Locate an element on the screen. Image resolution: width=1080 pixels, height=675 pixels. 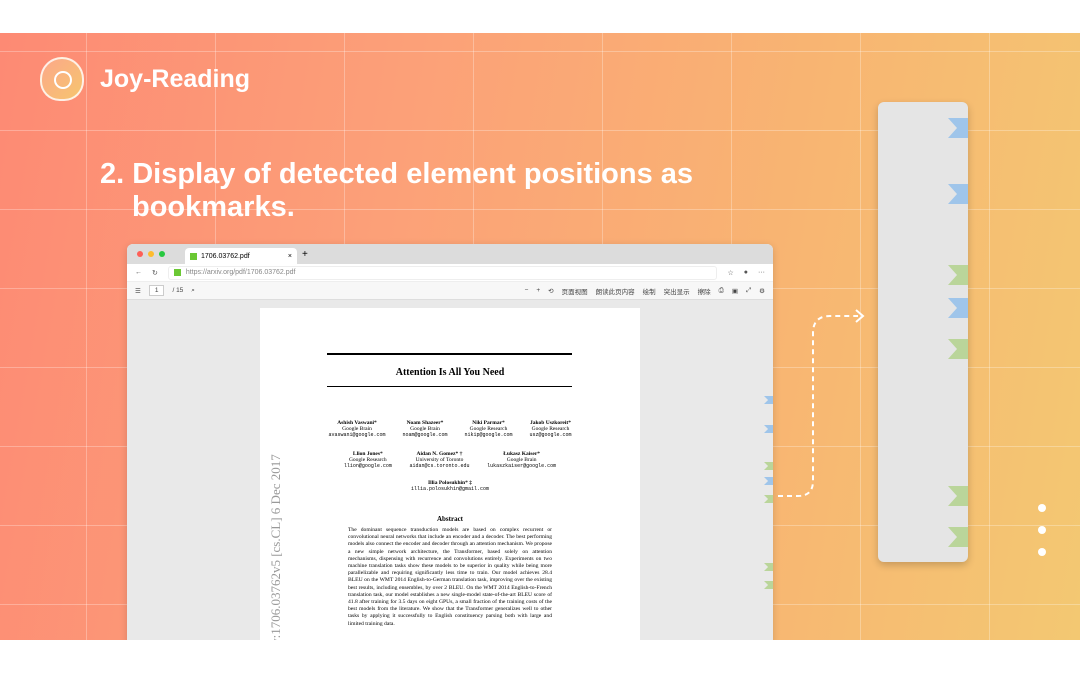
dashed-arrow-icon is located at coordinates (821, 403).